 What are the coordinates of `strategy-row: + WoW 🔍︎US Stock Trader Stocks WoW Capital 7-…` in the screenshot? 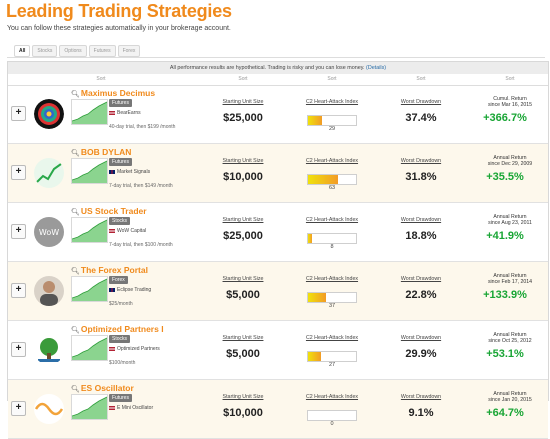 It's located at (278, 232).